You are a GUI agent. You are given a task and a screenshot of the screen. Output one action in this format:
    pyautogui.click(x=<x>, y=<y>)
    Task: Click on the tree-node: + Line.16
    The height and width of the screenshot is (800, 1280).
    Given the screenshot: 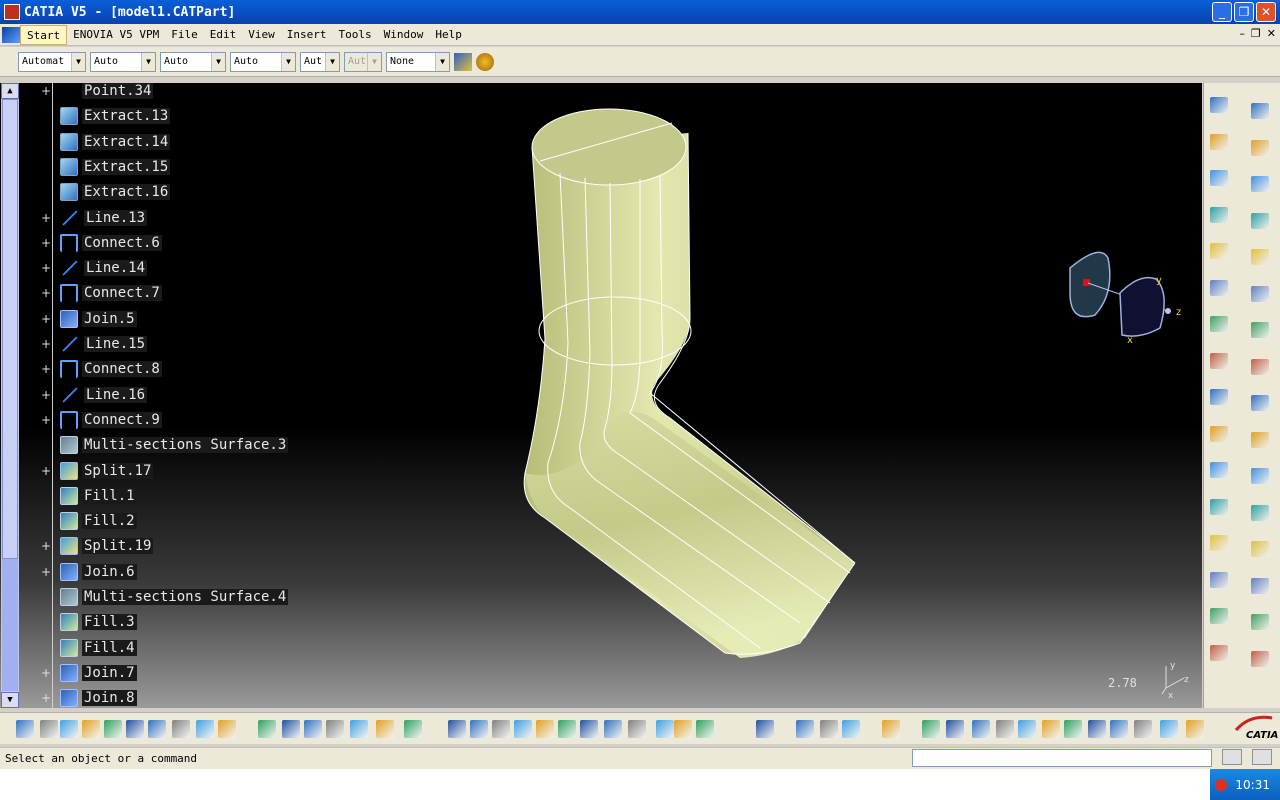 What is the action you would take?
    pyautogui.click(x=85, y=395)
    